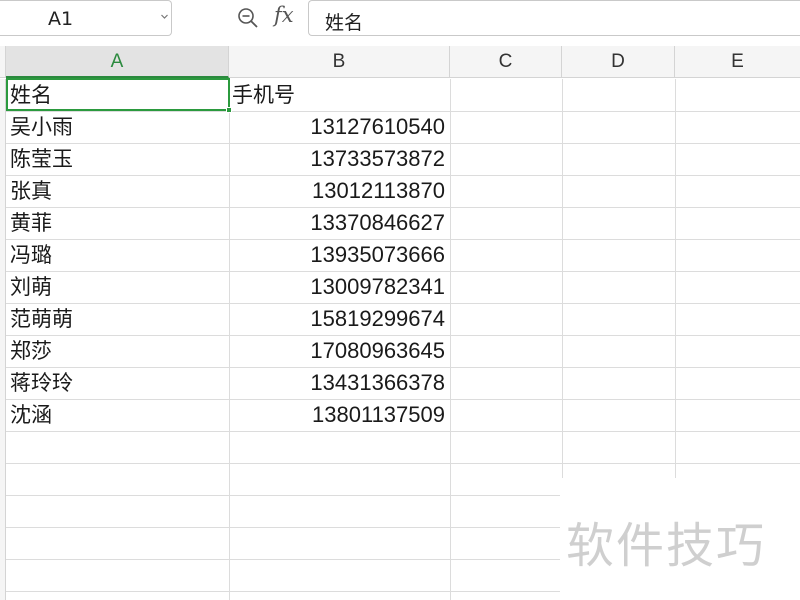 The width and height of the screenshot is (800, 600). Describe the element at coordinates (118, 94) in the screenshot. I see `active-cell-border` at that location.